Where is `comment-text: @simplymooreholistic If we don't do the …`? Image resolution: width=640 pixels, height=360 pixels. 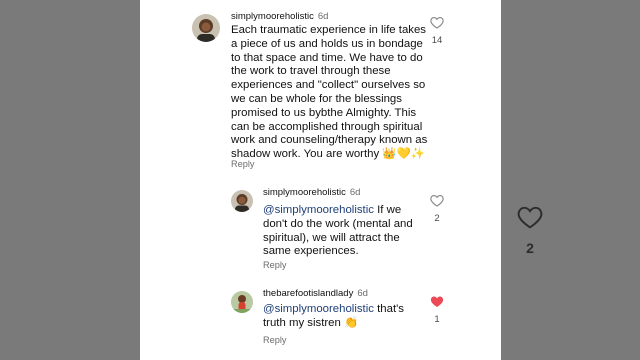 comment-text: @simplymooreholistic If we don't do the … is located at coordinates (338, 231).